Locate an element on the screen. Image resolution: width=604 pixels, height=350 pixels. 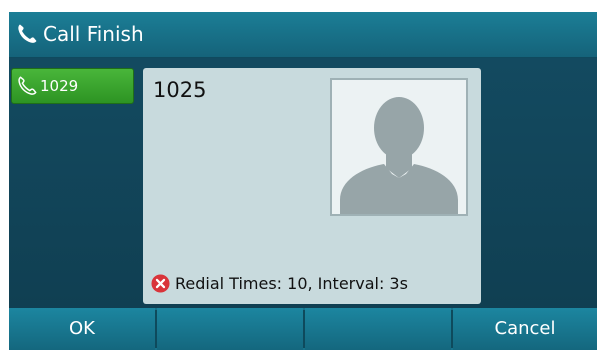
error-x-icon is located at coordinates (160, 283).